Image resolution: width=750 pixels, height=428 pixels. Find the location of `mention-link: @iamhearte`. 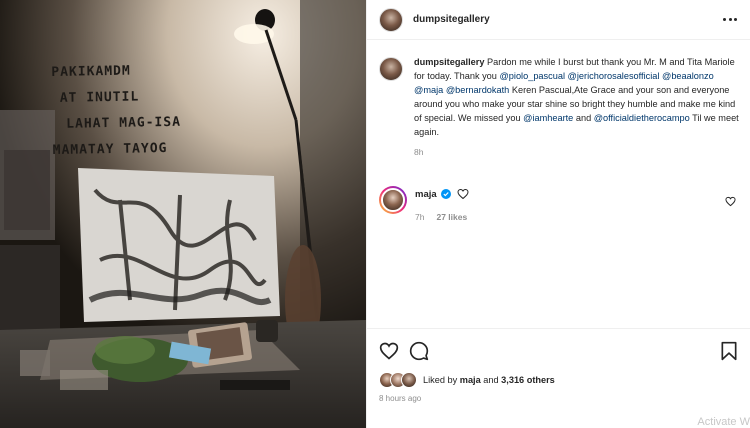

mention-link: @iamhearte is located at coordinates (548, 118).